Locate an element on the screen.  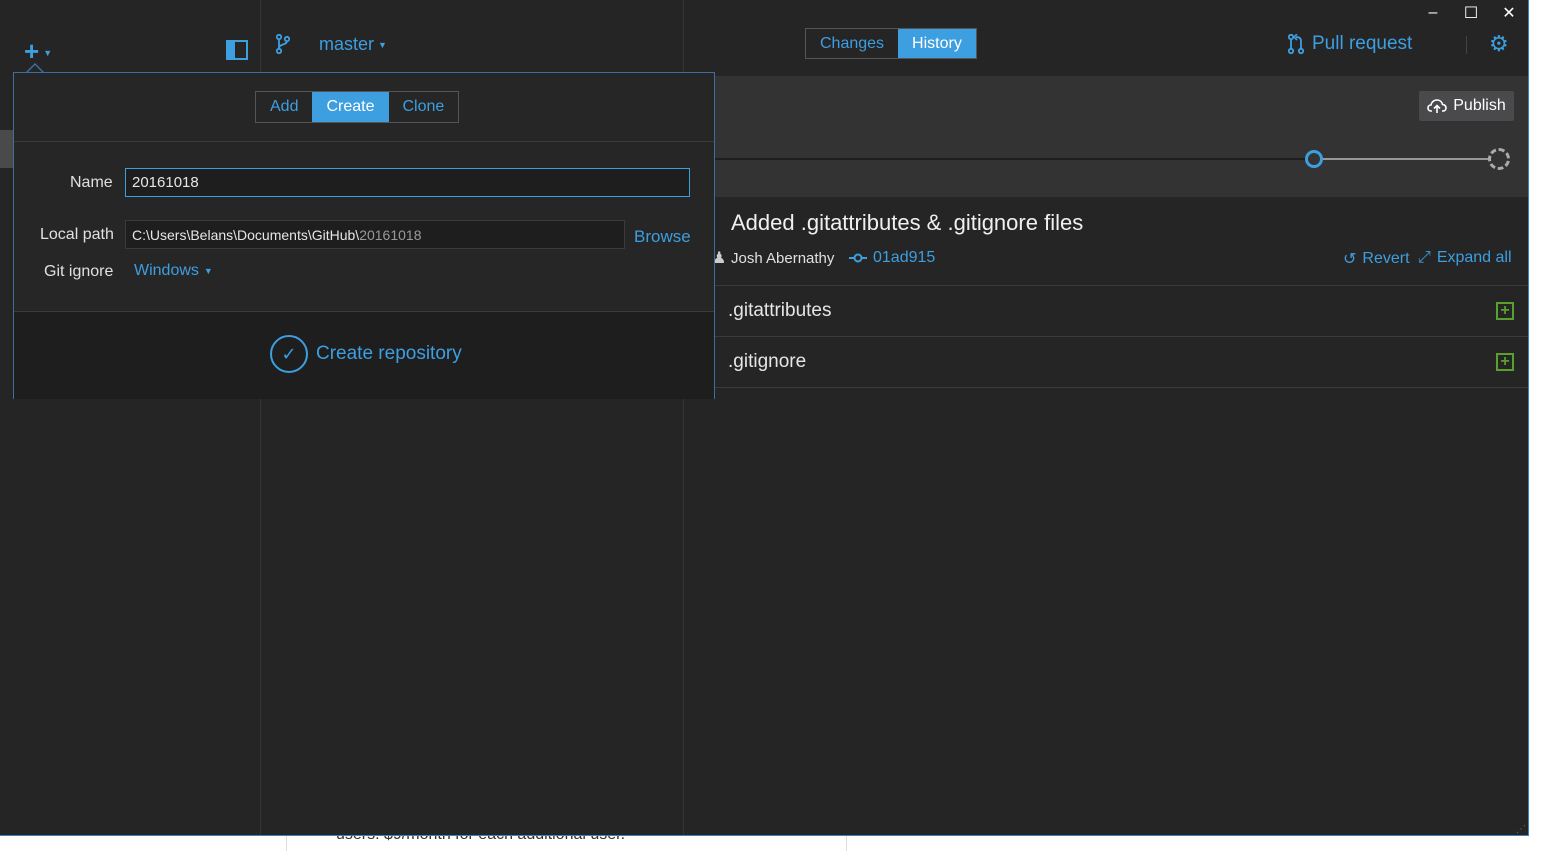
tab-clone: Clone is located at coordinates (424, 107).